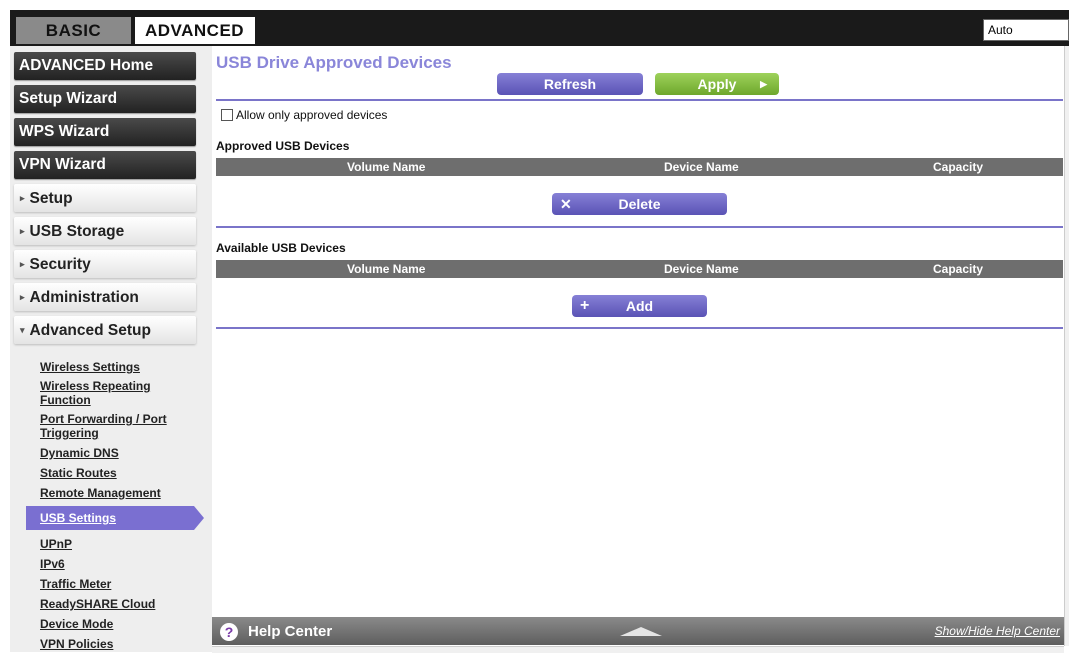  I want to click on plus-icon: +, so click(585, 305).